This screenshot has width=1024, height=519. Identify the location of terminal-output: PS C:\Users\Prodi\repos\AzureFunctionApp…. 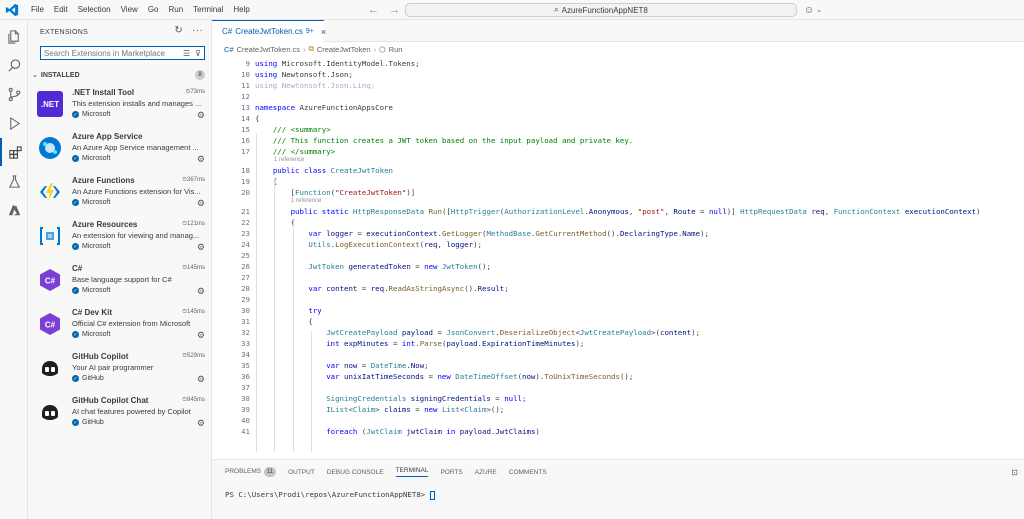
(330, 495).